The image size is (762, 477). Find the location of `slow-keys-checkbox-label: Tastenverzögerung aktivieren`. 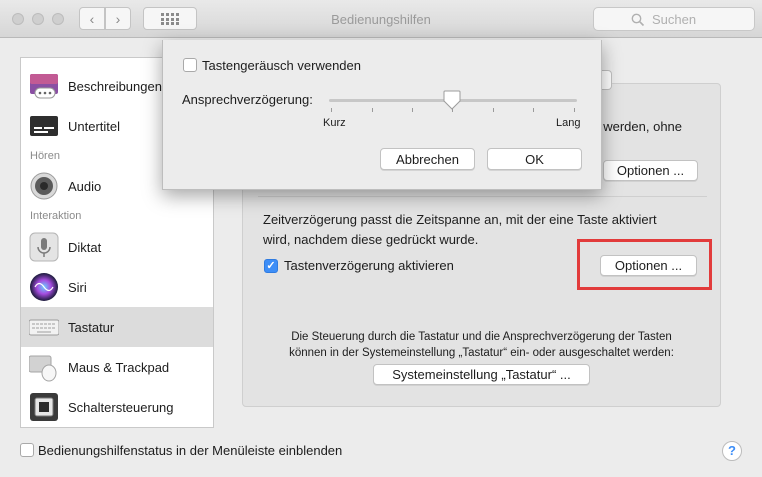

slow-keys-checkbox-label: Tastenverzögerung aktivieren is located at coordinates (369, 265).